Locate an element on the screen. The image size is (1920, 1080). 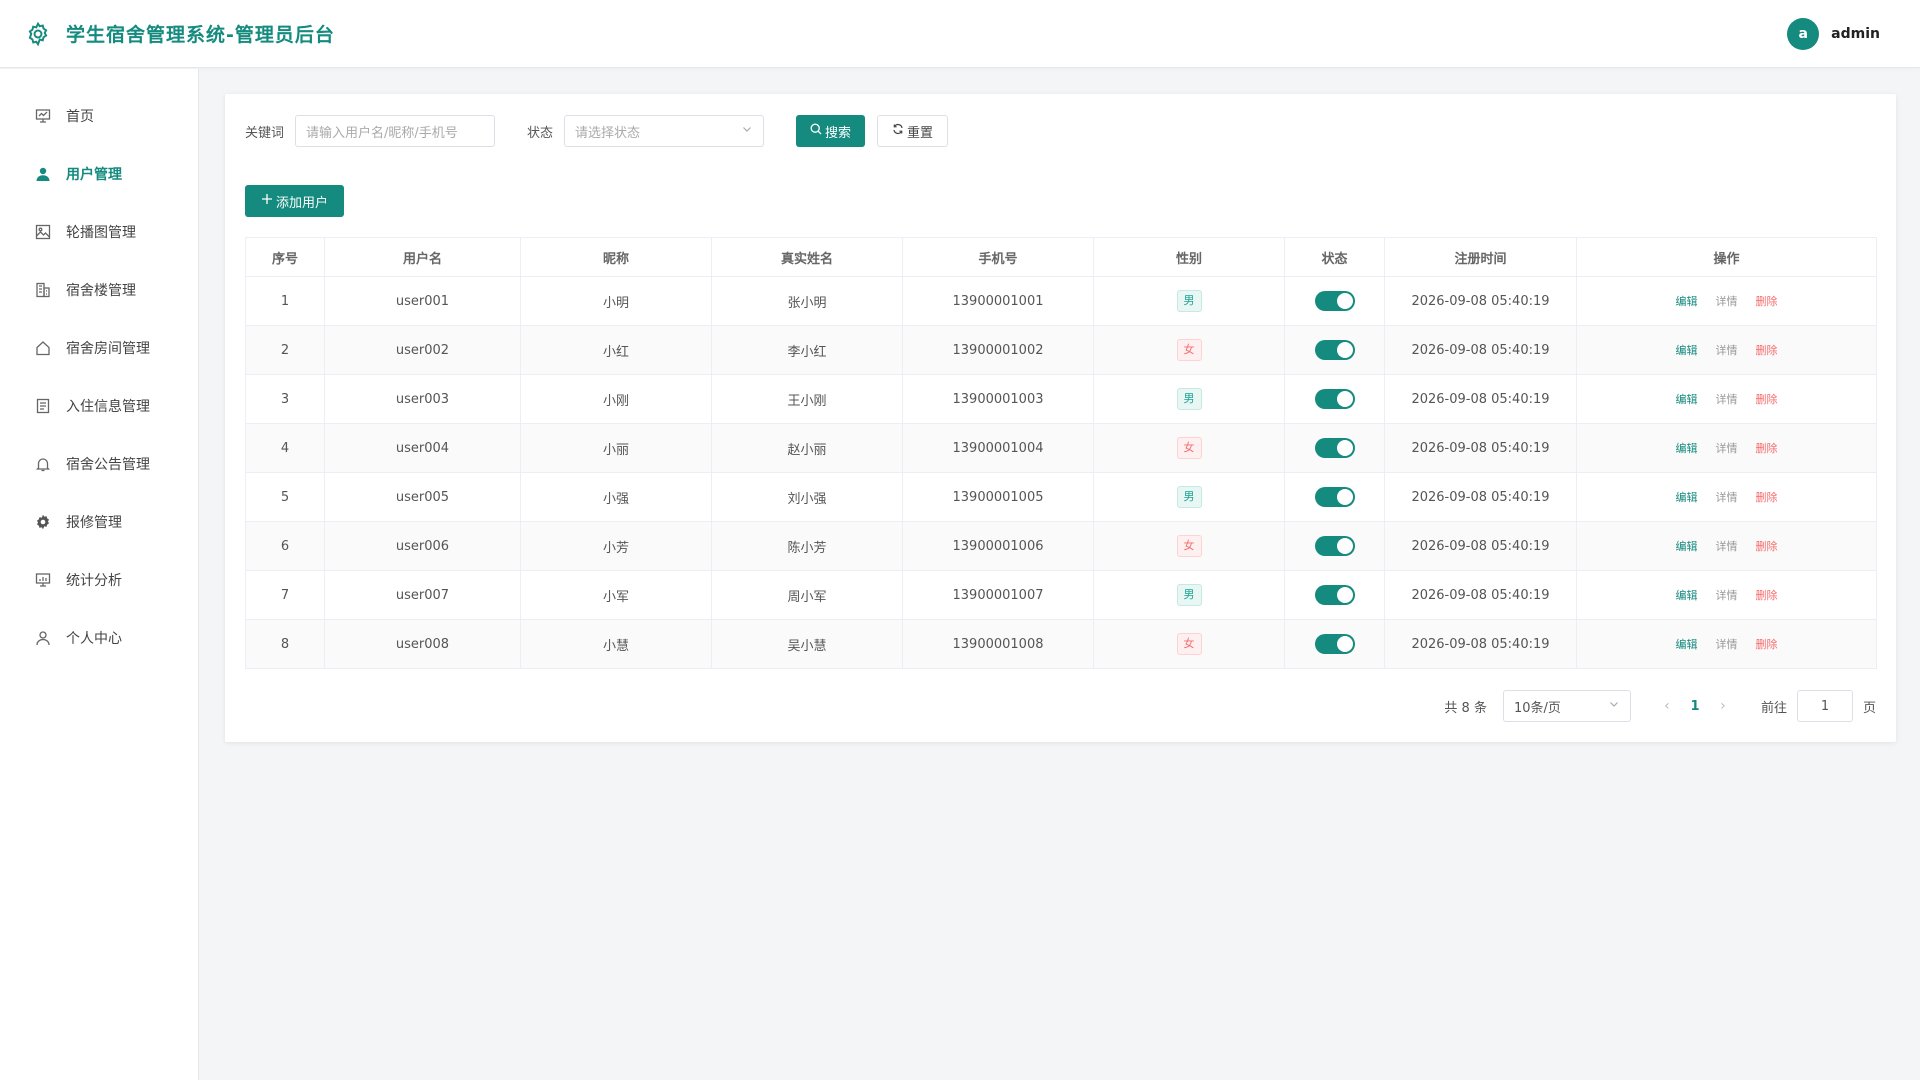
cell-nickname: 小强 is located at coordinates (616, 497).